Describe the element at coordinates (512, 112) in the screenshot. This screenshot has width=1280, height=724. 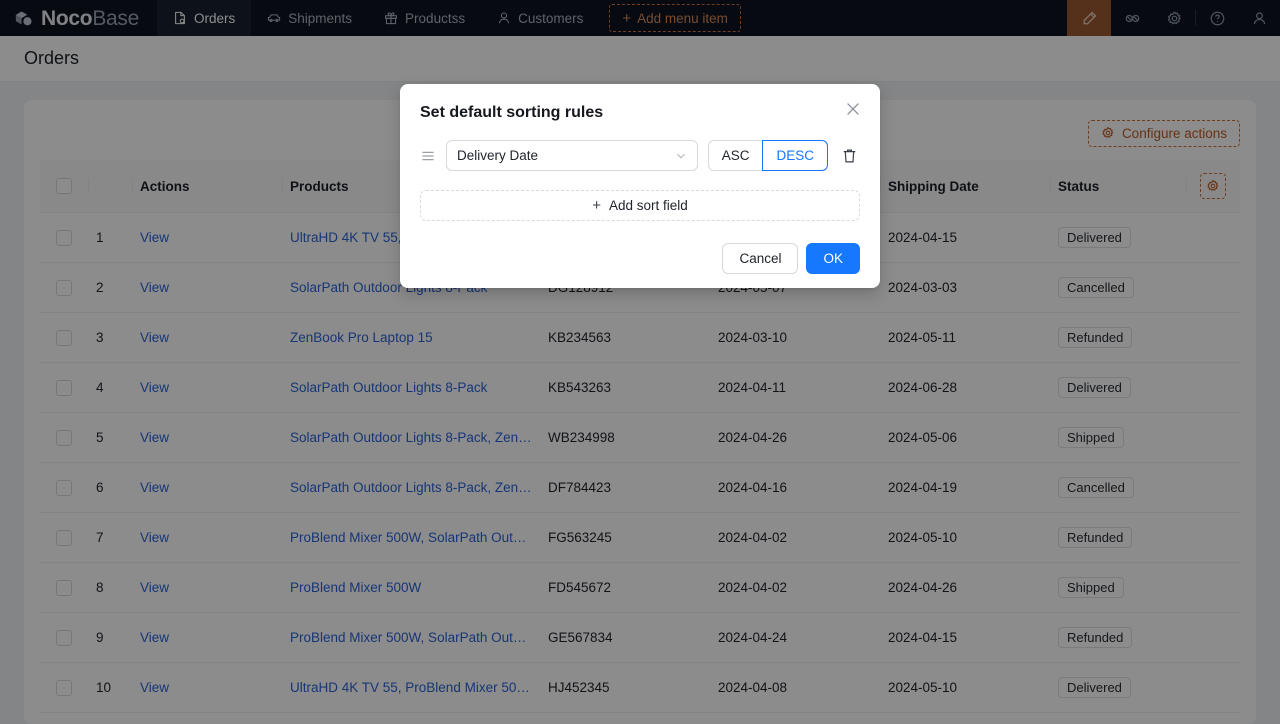
I see `dialog-title: Set default sorting rules` at that location.